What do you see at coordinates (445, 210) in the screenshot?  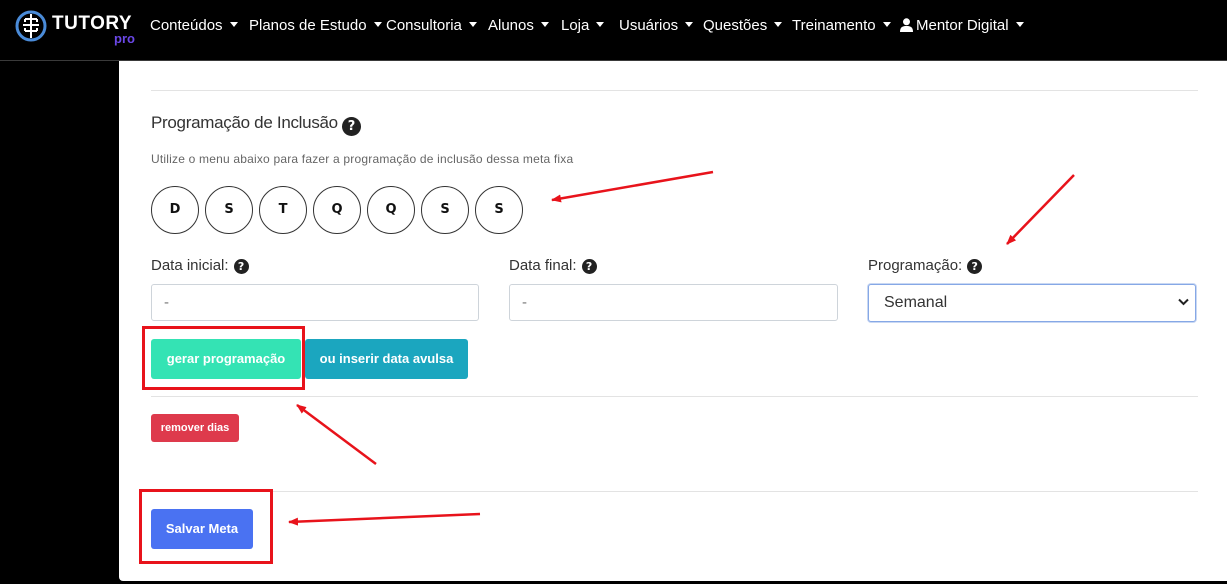 I see `day-button-friday: S` at bounding box center [445, 210].